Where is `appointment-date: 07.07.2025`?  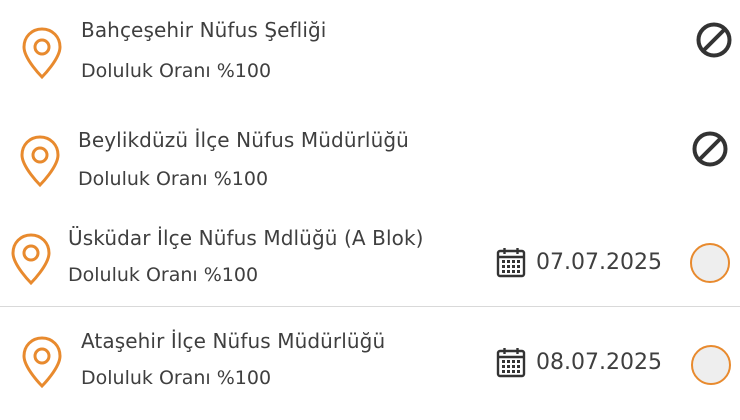 appointment-date: 07.07.2025 is located at coordinates (579, 262).